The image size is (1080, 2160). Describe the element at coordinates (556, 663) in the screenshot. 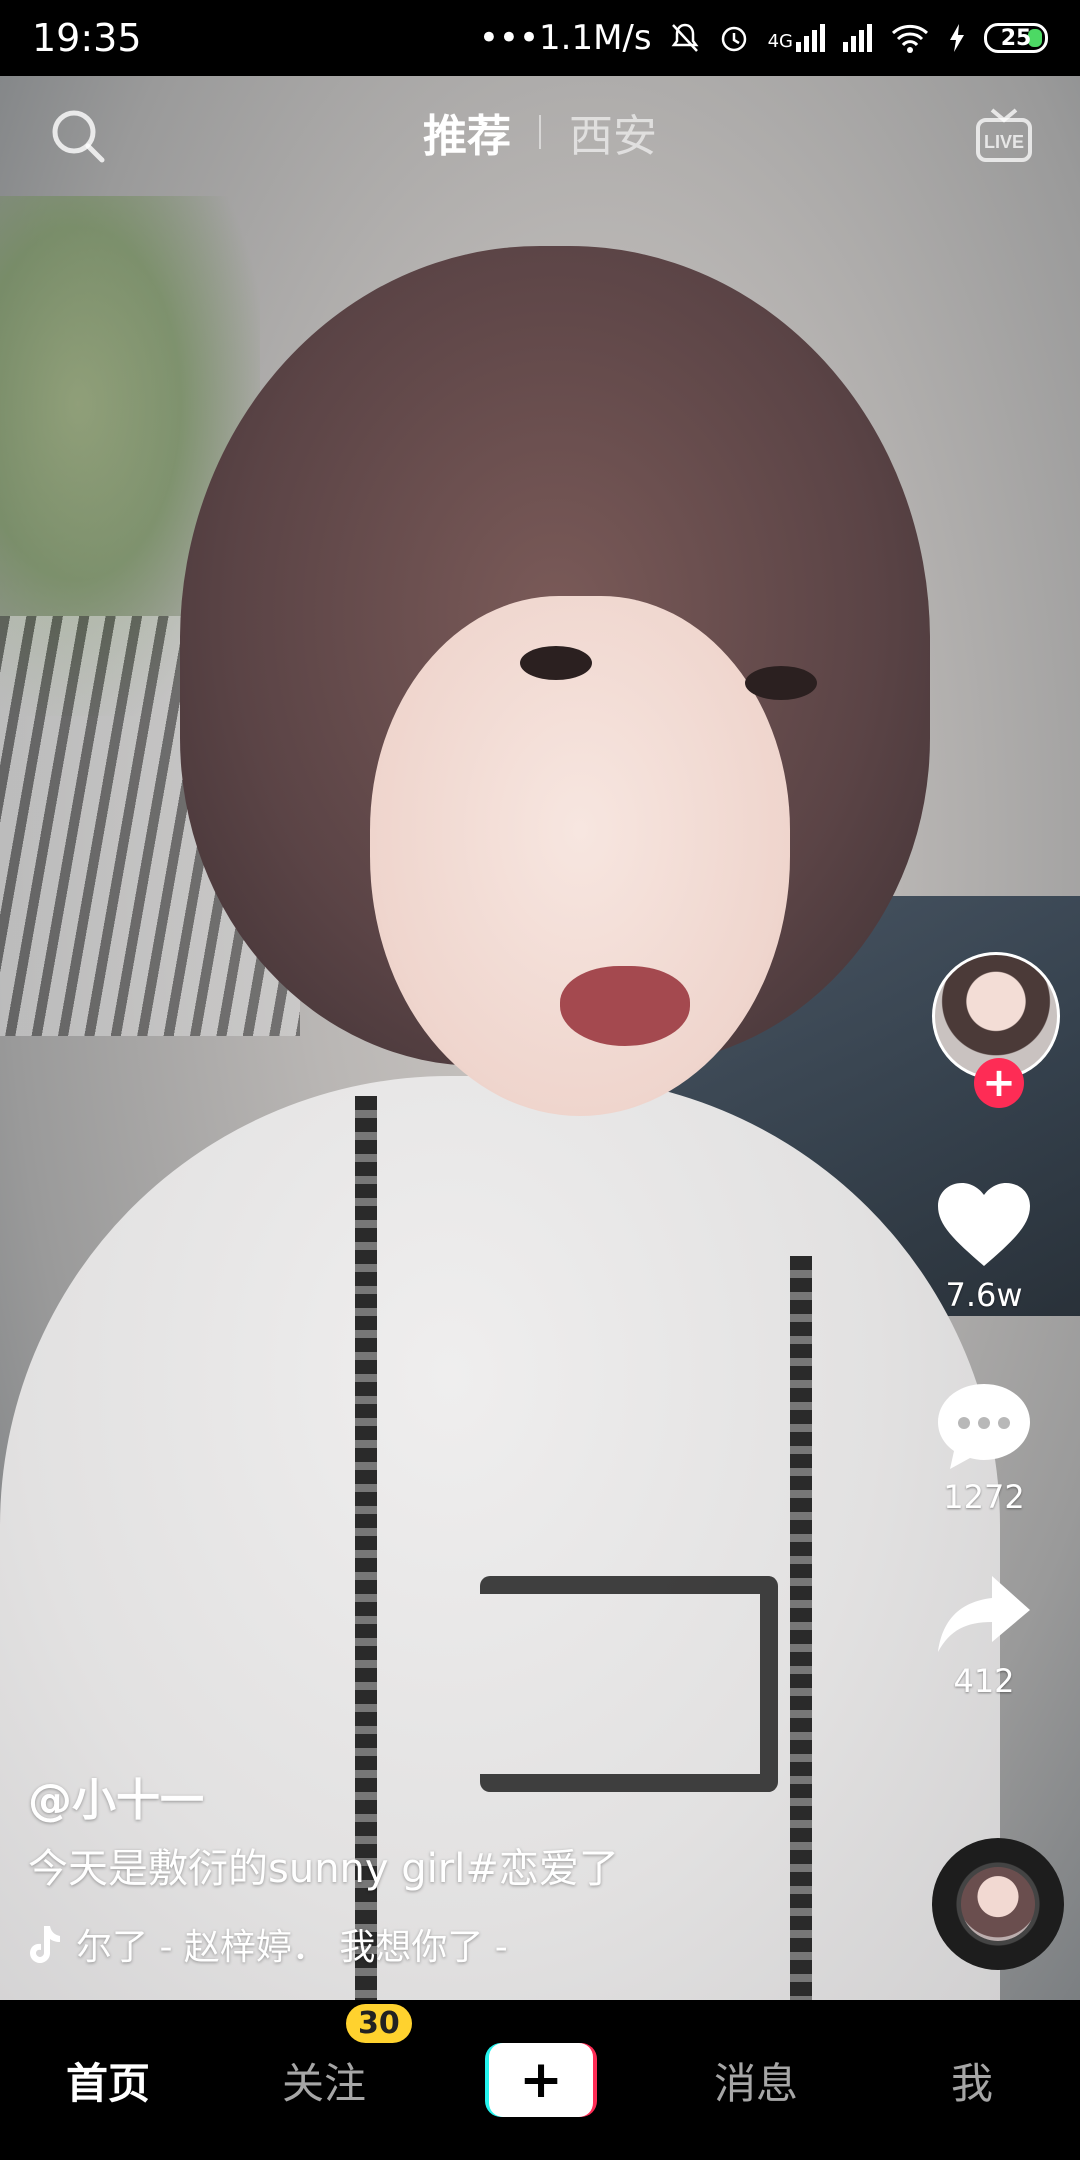

I see `person-eye-left` at that location.